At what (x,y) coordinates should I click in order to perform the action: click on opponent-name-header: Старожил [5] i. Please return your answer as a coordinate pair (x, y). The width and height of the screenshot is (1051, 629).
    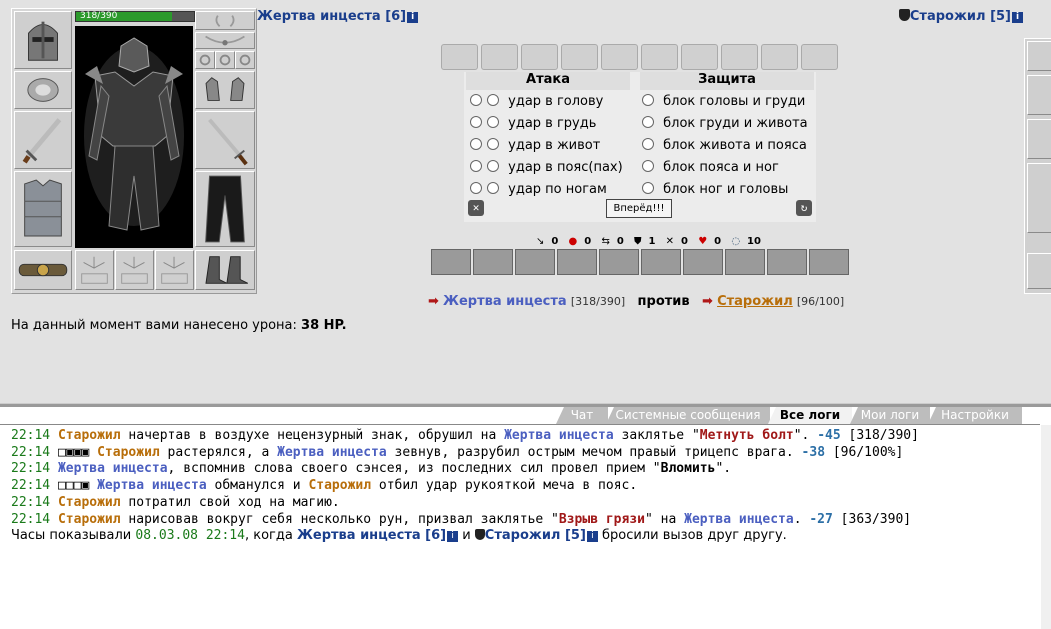
    Looking at the image, I should click on (960, 16).